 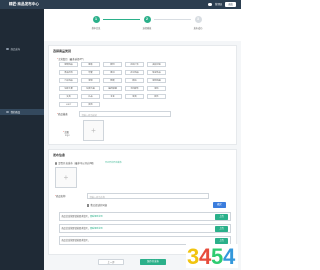 What do you see at coordinates (112, 80) in the screenshot?
I see `category-option: 鞋靴` at bounding box center [112, 80].